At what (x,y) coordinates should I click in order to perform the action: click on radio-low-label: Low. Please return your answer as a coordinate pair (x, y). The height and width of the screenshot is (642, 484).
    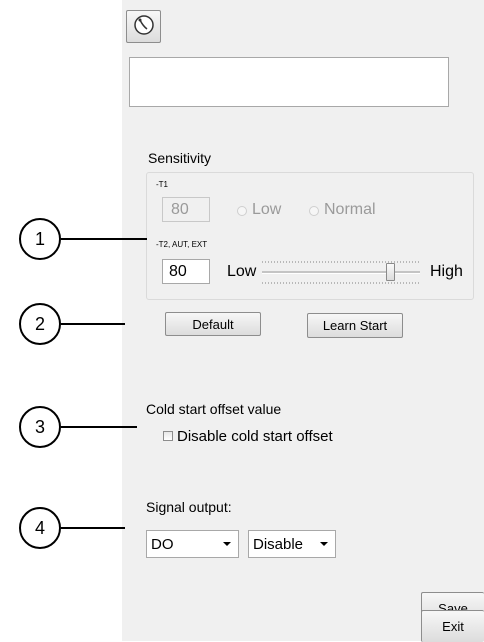
    Looking at the image, I should click on (267, 209).